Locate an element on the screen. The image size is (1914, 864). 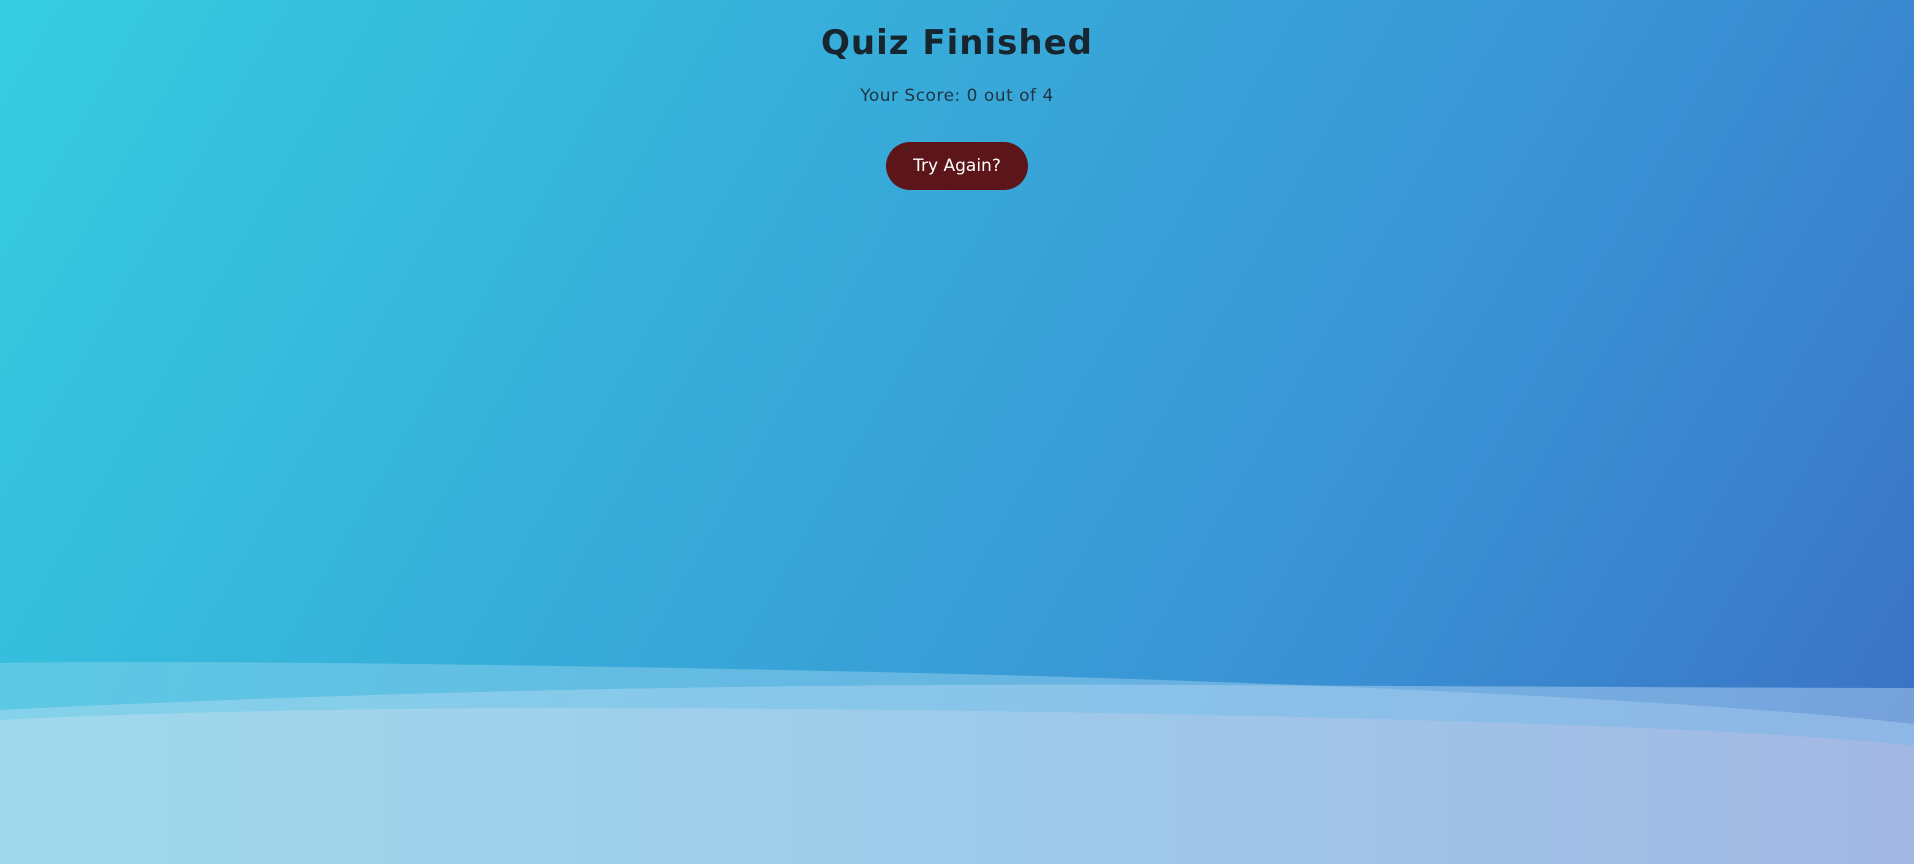
try-again-button: Try Again? is located at coordinates (957, 166).